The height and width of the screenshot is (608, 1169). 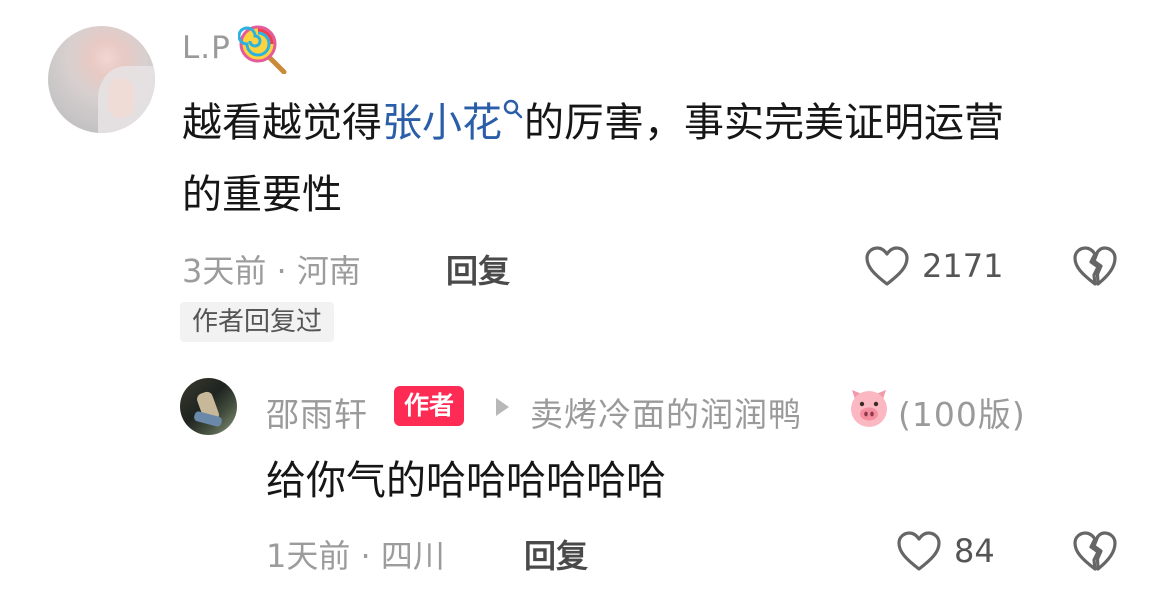 I want to click on comment-text-line1: 越看越觉得张小花 的厉害，事实完美证明运营, so click(x=593, y=123).